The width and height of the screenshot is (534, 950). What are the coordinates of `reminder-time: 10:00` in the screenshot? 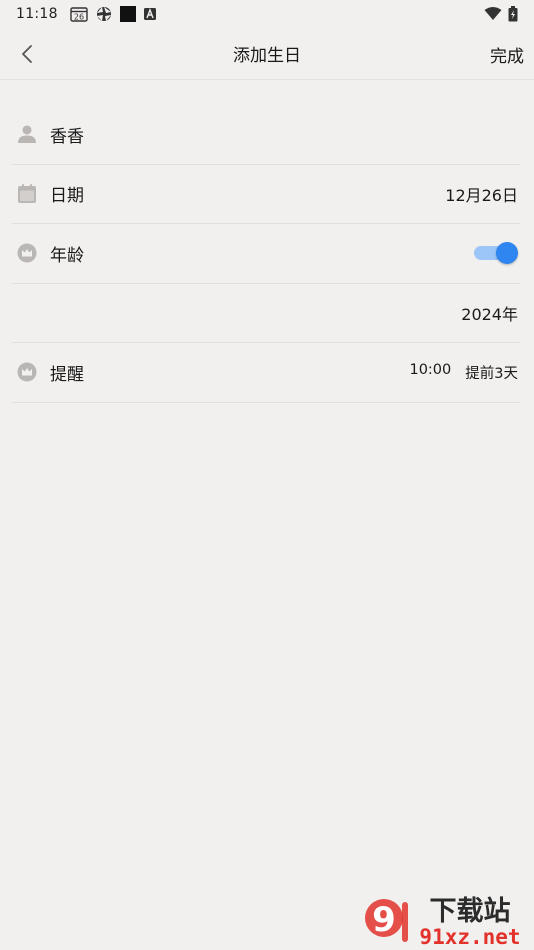 It's located at (430, 369).